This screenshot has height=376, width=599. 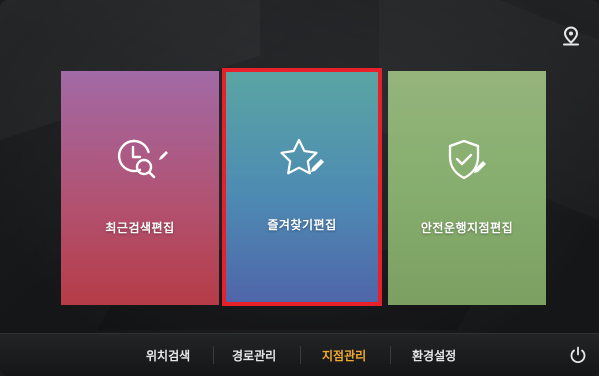 I want to click on bottom-menu-bar: 위치검색 경로관리 지점관리 환경설정, so click(x=299, y=354).